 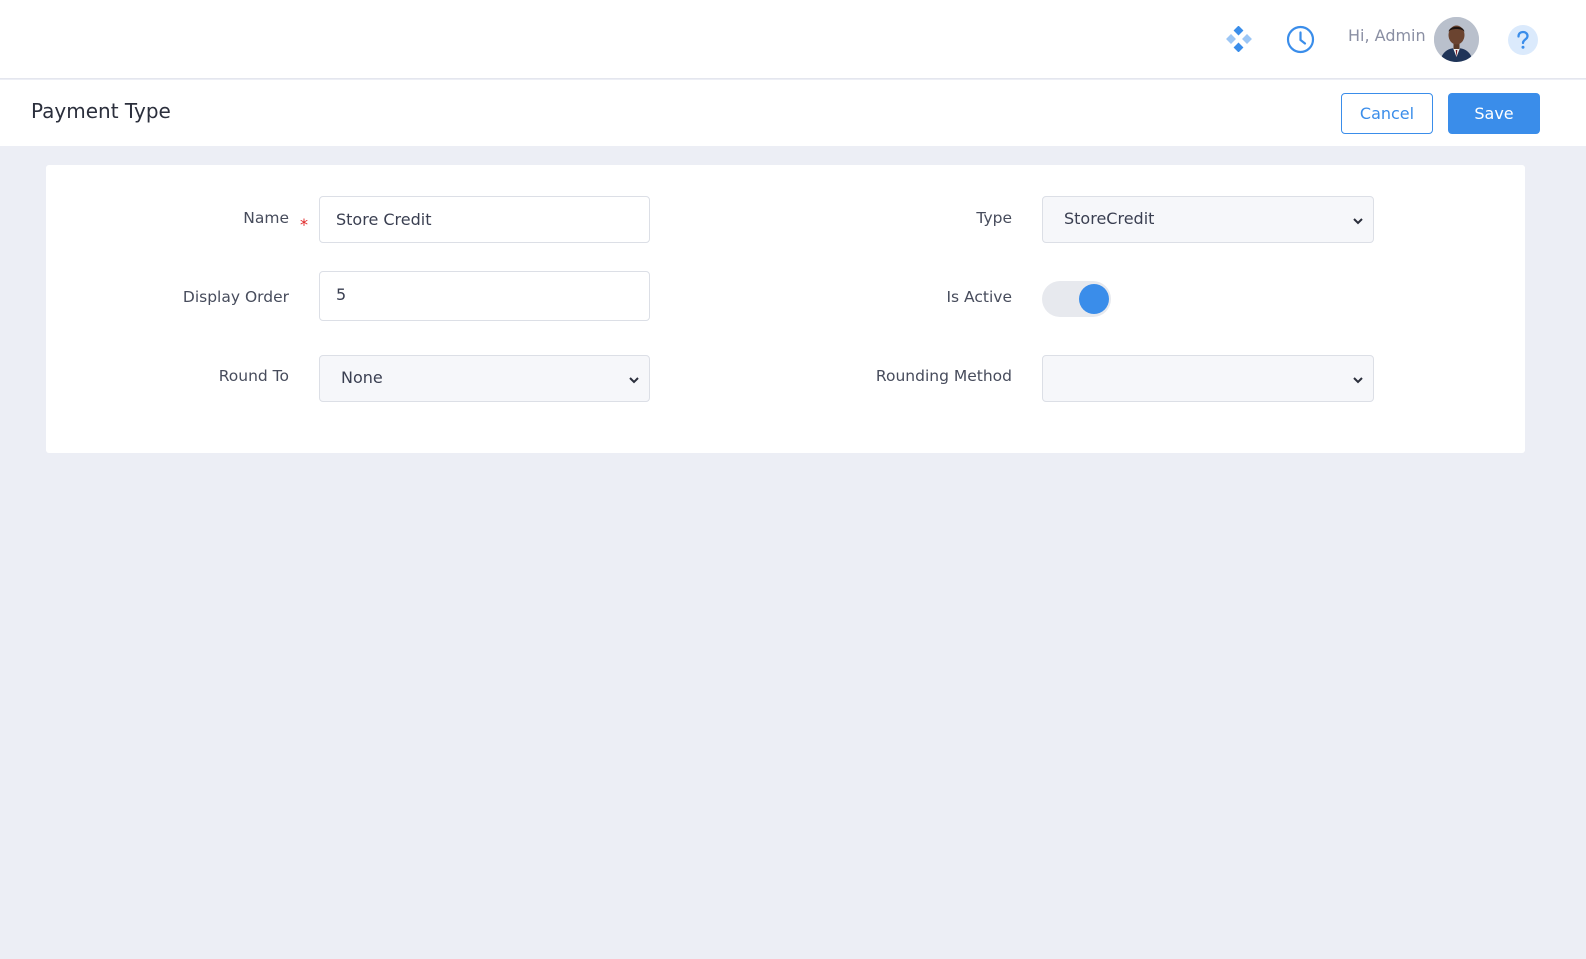 What do you see at coordinates (1300, 39) in the screenshot?
I see `clock-icon` at bounding box center [1300, 39].